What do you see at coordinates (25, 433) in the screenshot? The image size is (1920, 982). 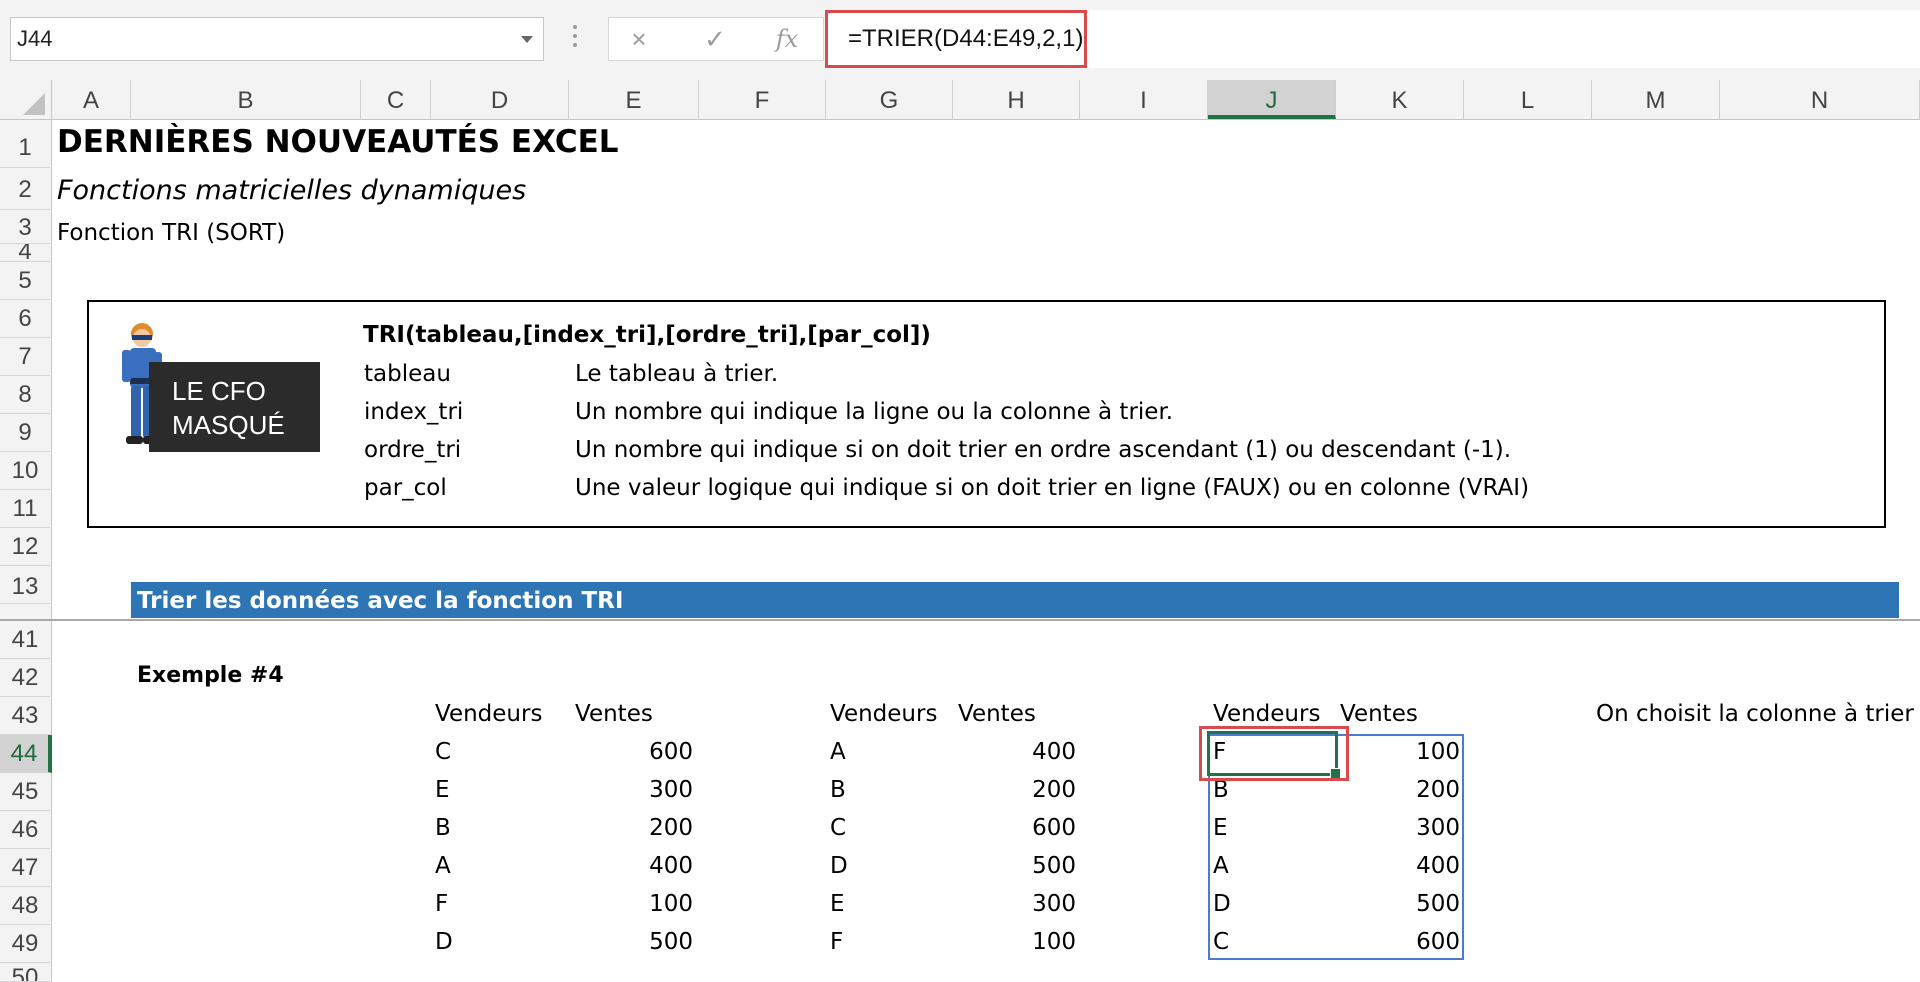 I see `row-header-9: 9` at bounding box center [25, 433].